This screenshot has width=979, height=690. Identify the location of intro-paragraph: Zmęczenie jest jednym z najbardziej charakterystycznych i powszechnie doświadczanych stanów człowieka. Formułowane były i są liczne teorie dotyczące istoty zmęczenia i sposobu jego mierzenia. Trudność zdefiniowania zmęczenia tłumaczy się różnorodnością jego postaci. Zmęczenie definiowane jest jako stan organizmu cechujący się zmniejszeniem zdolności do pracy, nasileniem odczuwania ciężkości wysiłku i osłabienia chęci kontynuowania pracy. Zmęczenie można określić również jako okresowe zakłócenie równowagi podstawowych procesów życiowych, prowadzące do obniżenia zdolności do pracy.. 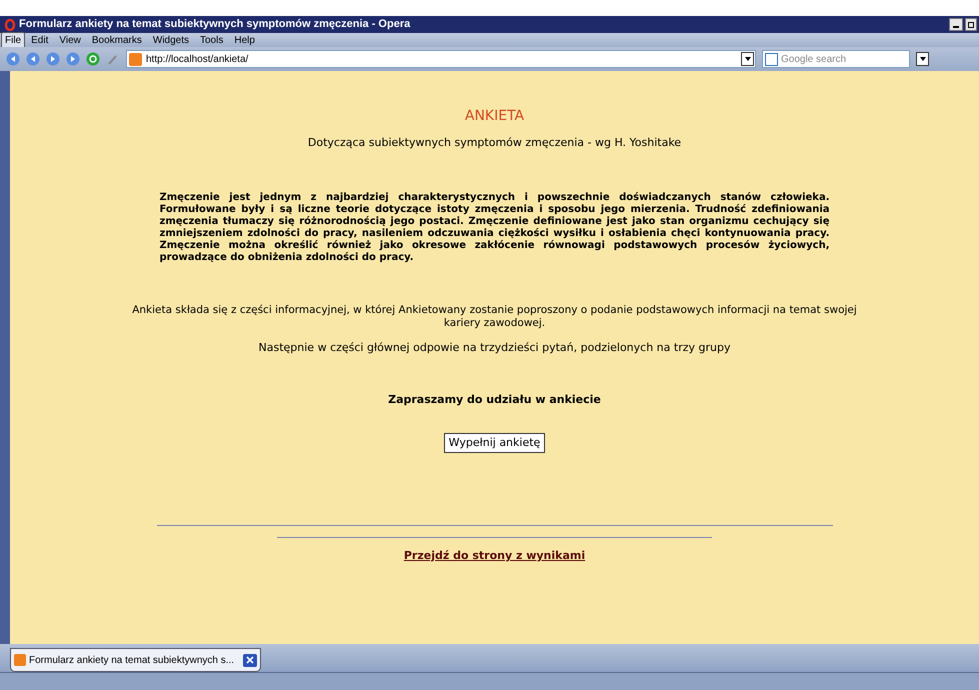
(495, 228).